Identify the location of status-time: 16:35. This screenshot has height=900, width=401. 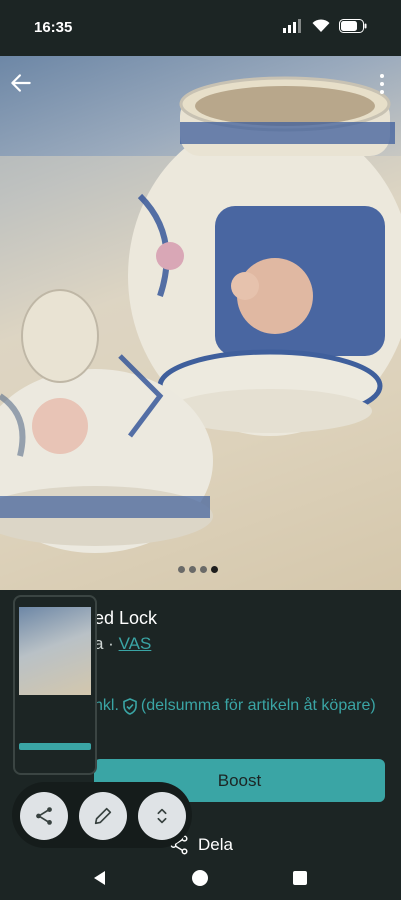
(53, 27).